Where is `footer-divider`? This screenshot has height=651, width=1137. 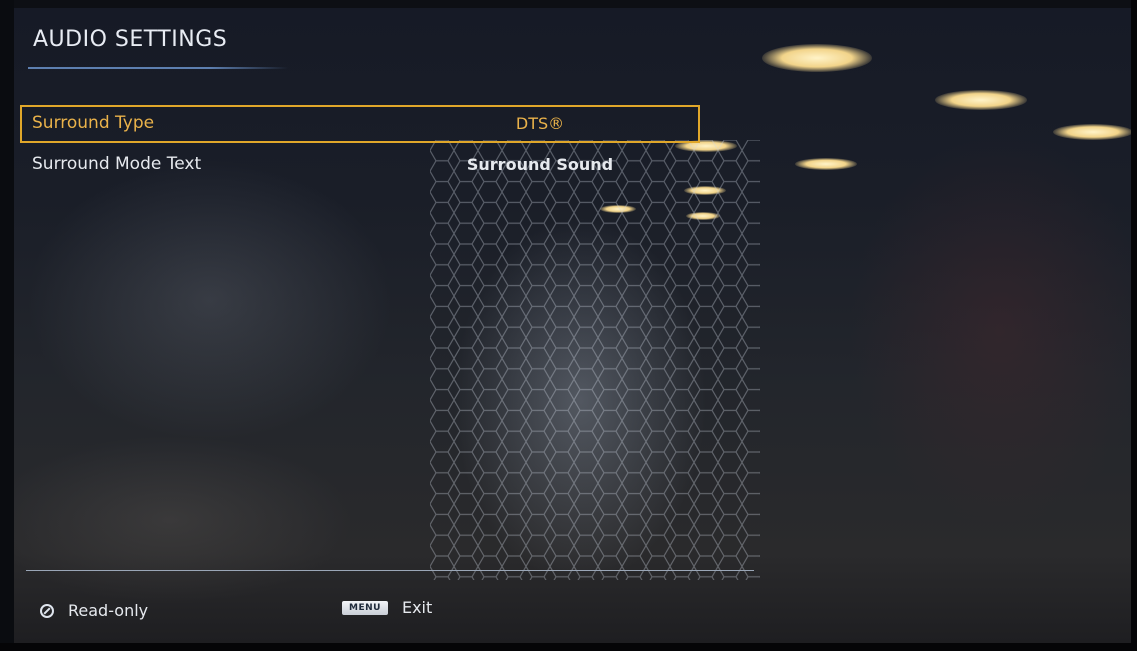 footer-divider is located at coordinates (390, 570).